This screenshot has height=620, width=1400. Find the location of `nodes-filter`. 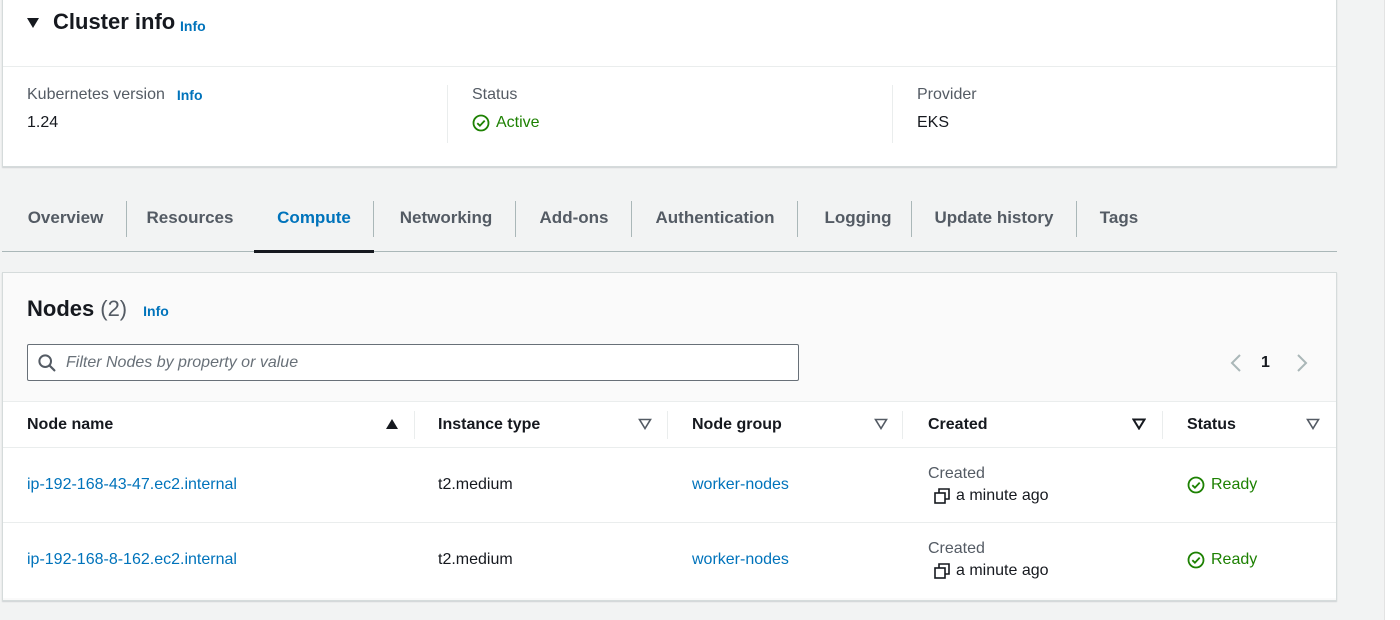

nodes-filter is located at coordinates (413, 362).